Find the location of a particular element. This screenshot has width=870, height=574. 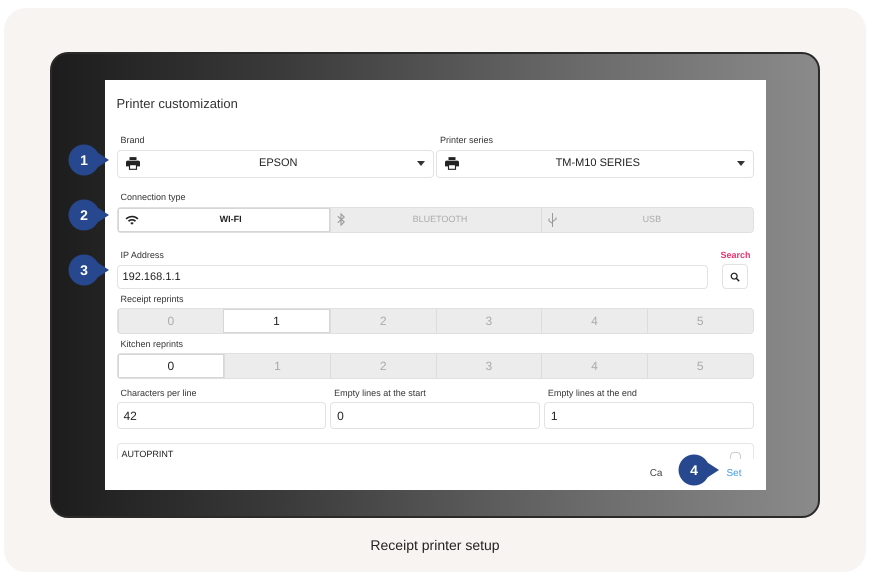

usb-icon is located at coordinates (553, 219).